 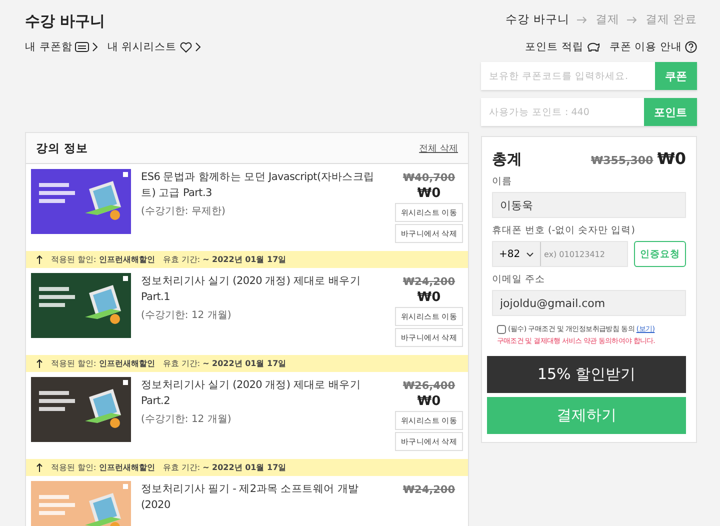 I want to click on step-label: 수강 바구니, so click(x=538, y=19).